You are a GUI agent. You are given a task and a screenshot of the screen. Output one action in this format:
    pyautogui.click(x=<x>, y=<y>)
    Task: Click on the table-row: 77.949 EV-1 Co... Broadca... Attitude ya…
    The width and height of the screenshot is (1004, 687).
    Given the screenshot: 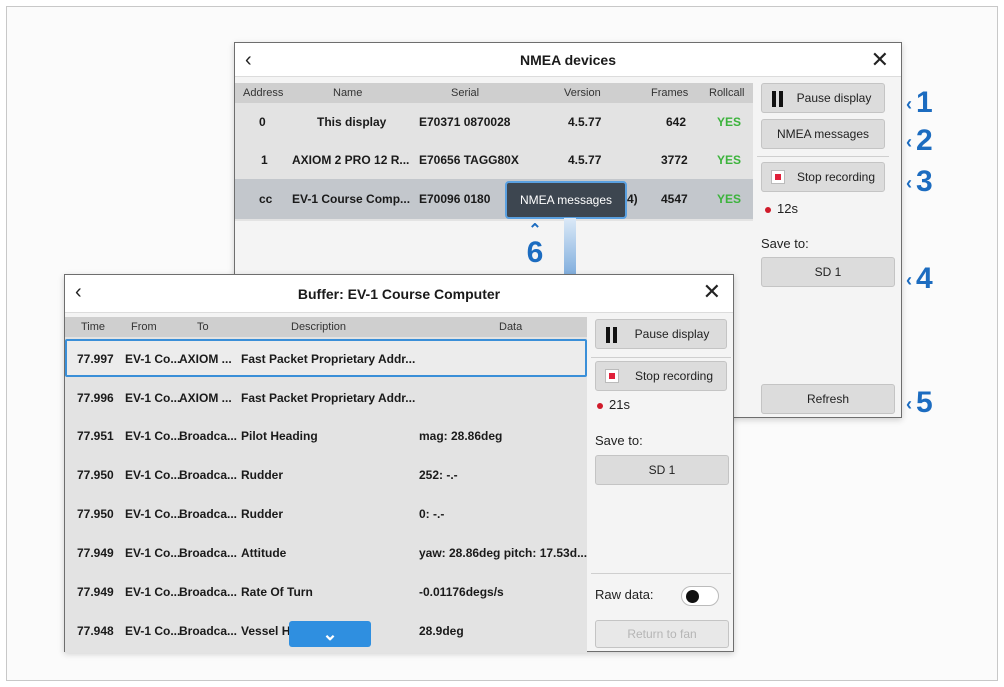 What is the action you would take?
    pyautogui.click(x=326, y=553)
    